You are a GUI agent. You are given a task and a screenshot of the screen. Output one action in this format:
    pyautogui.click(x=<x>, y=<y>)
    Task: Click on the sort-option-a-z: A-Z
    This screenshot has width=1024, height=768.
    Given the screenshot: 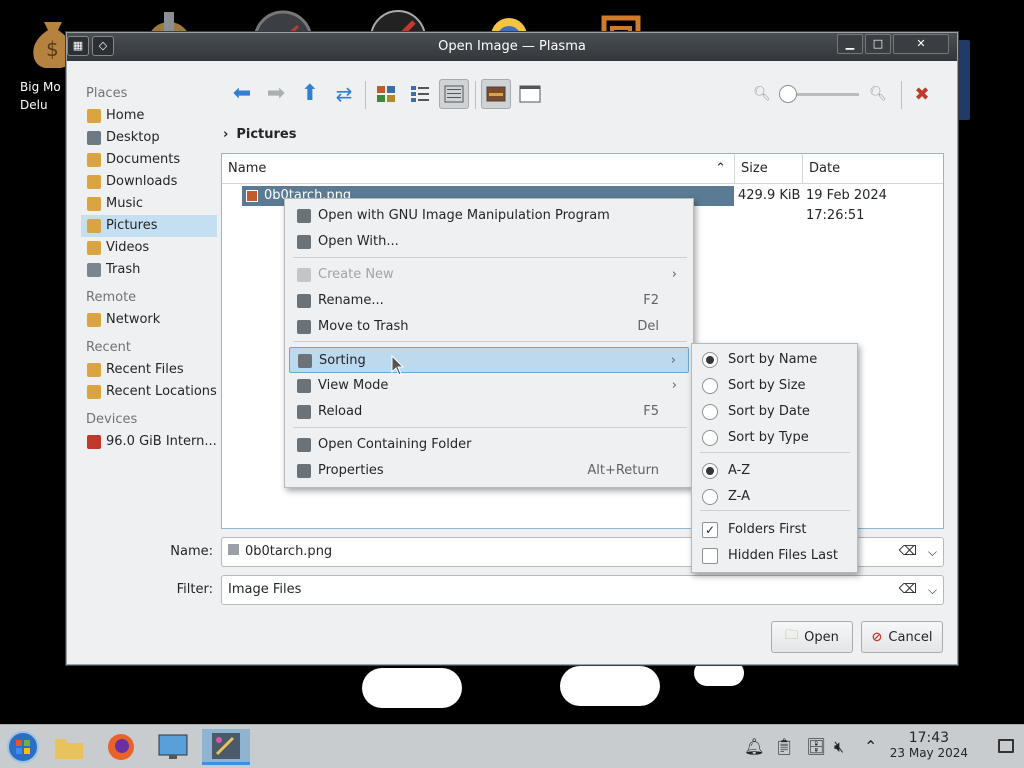 What is the action you would take?
    pyautogui.click(x=774, y=471)
    